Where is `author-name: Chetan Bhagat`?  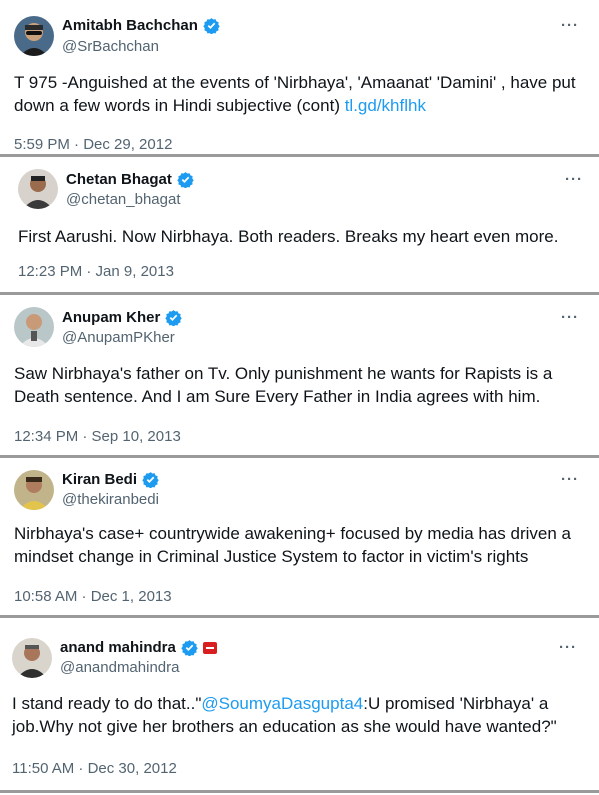
author-name: Chetan Bhagat is located at coordinates (130, 179).